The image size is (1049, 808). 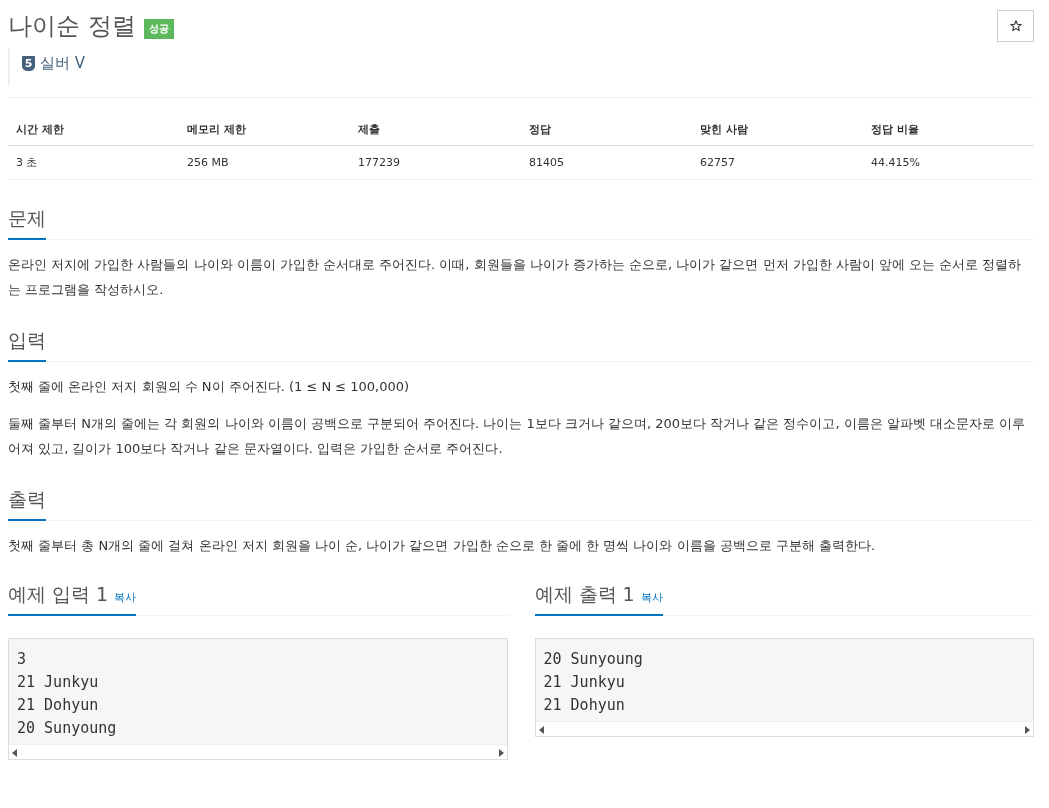 What do you see at coordinates (264, 130) in the screenshot?
I see `column-header: 메모리 제한` at bounding box center [264, 130].